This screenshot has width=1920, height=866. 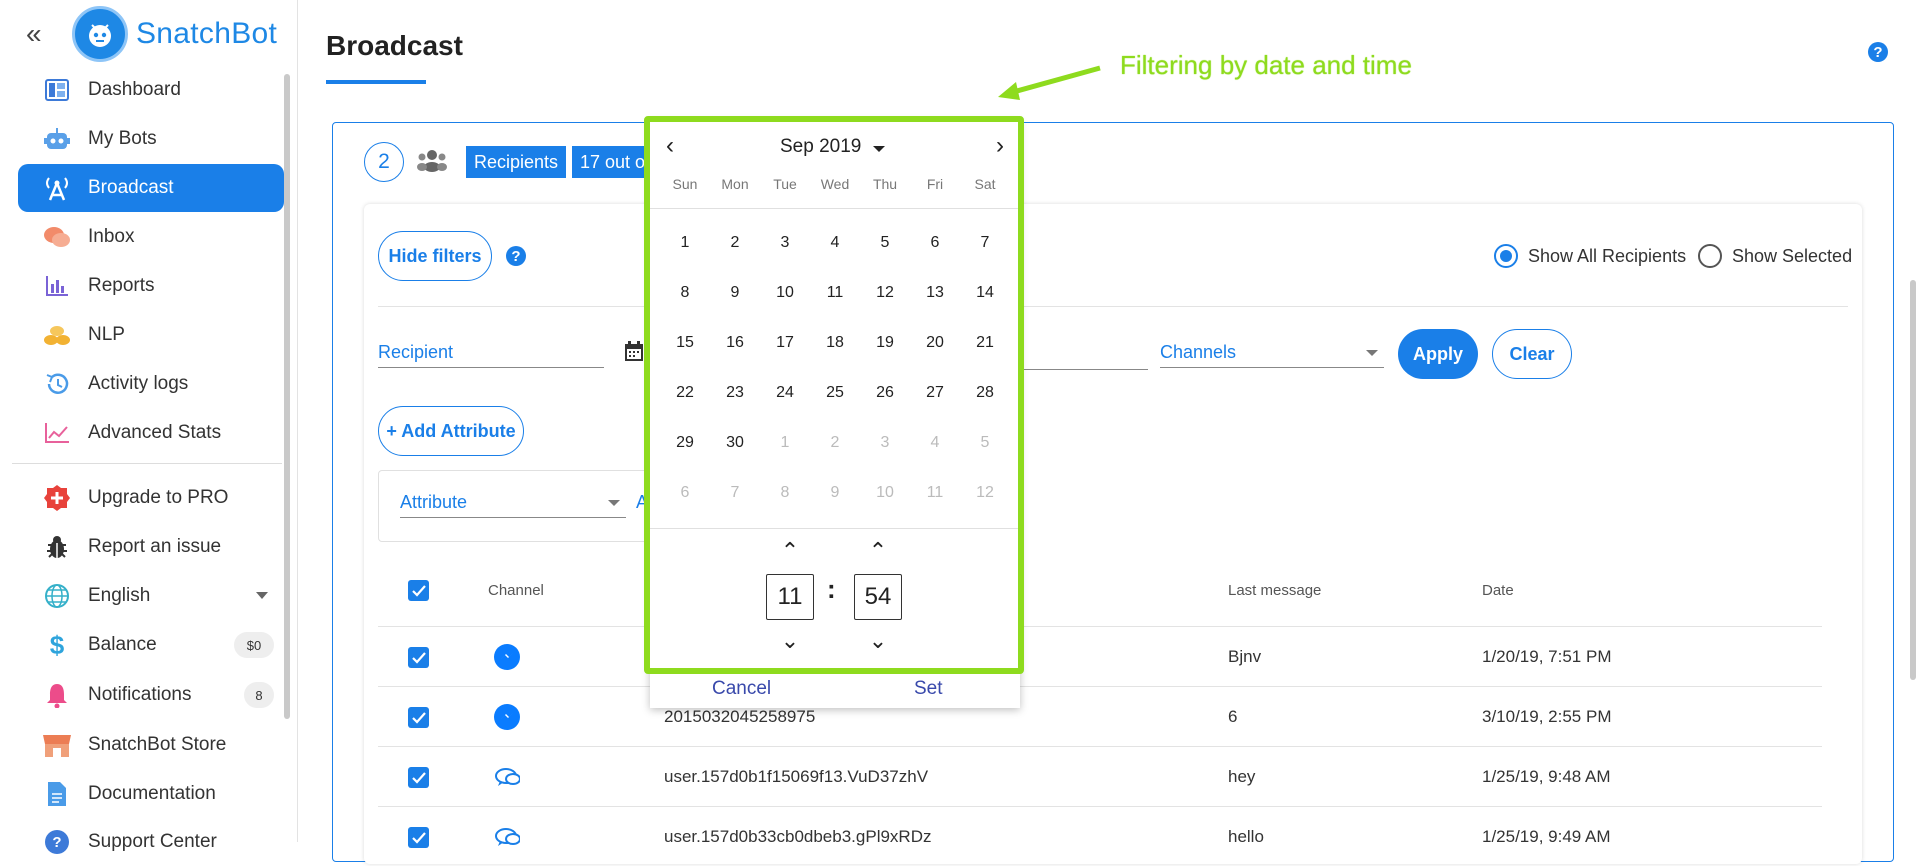 I want to click on calendar-day: 25, so click(x=835, y=393).